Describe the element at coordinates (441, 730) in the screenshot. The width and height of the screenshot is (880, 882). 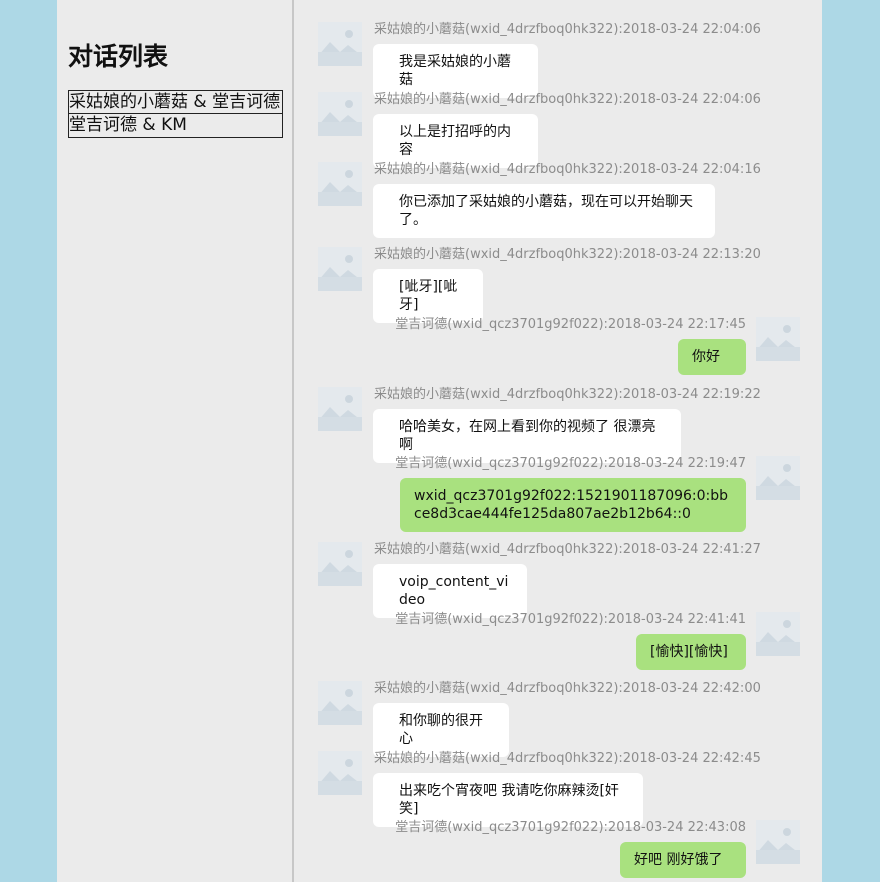
I see `message-bubble: 和你聊的很开心` at that location.